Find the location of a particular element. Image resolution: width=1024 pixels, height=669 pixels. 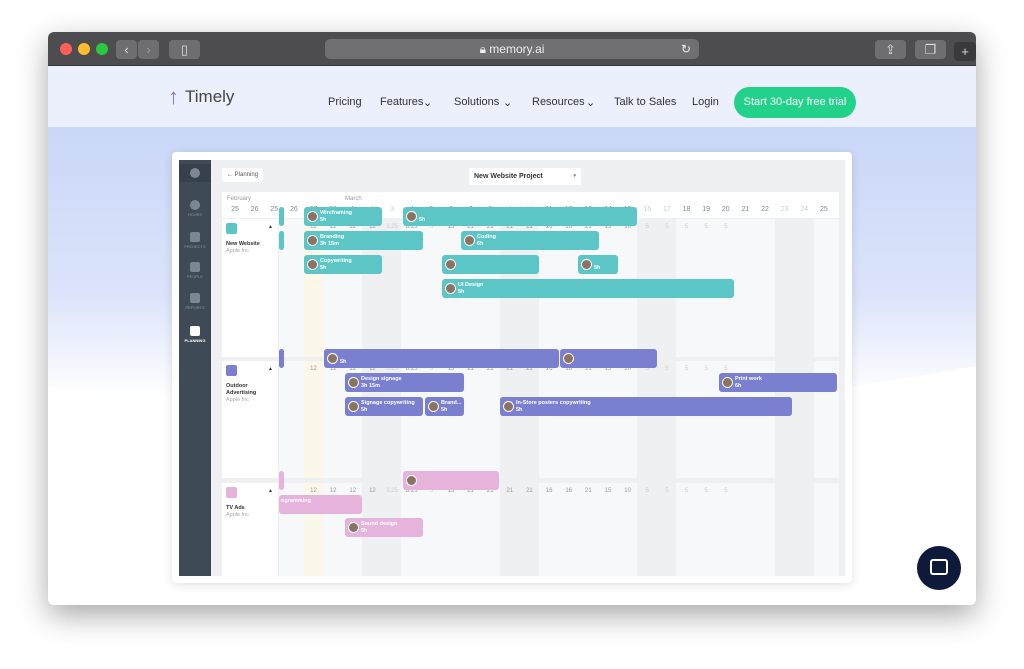

new-tab-icon: + is located at coordinates (965, 51).